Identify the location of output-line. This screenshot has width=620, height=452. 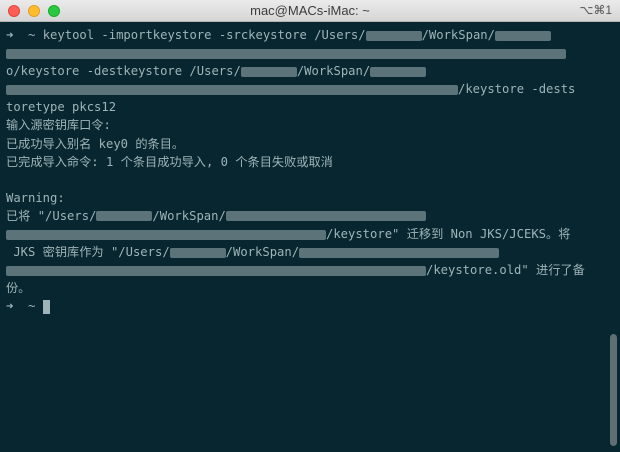
(304, 53).